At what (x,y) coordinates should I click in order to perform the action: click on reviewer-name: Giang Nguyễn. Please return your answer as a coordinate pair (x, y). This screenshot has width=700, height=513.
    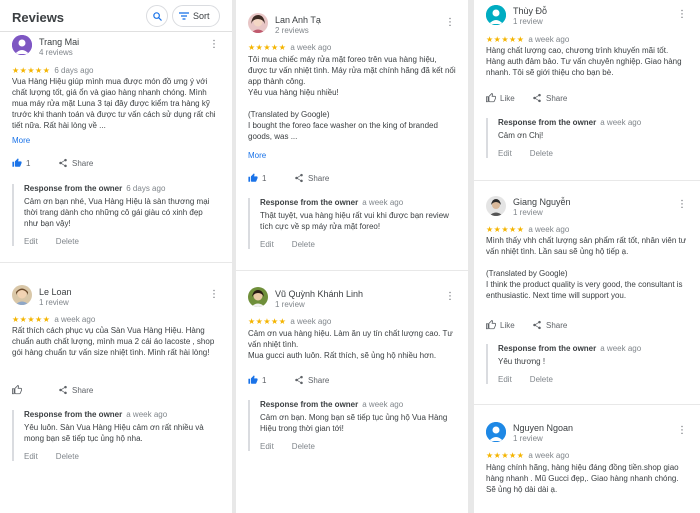
    Looking at the image, I should click on (542, 202).